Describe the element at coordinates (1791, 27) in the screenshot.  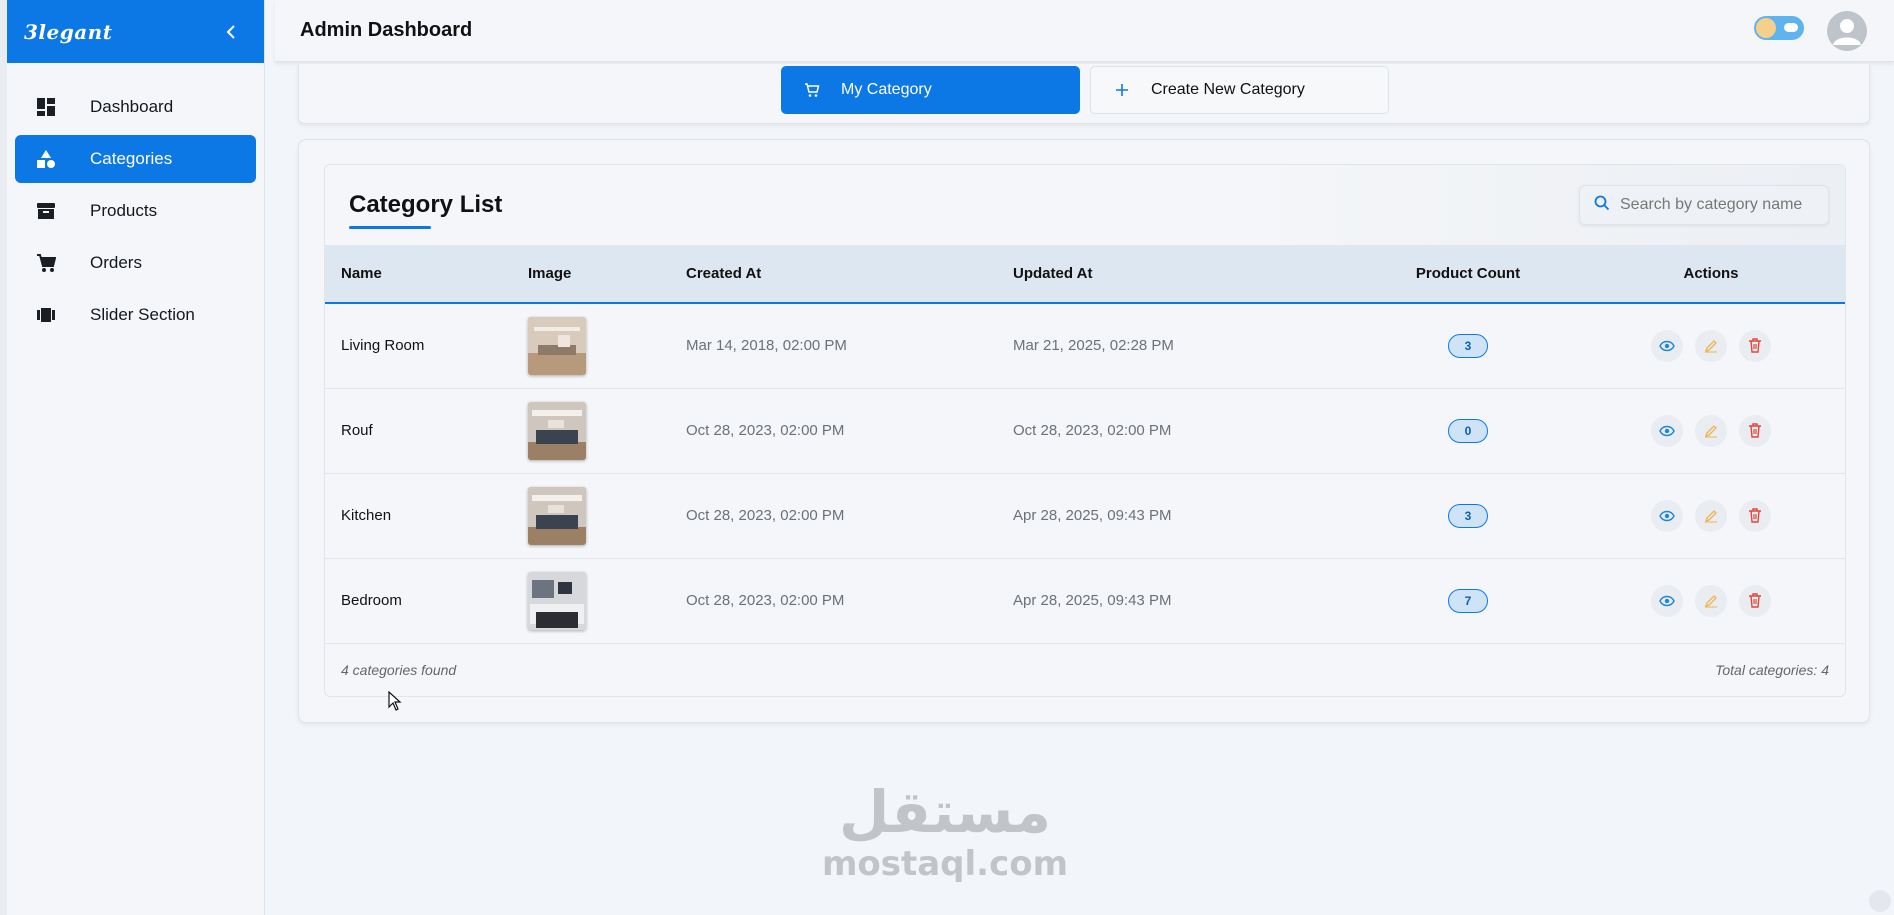
I see `cloud-icon` at that location.